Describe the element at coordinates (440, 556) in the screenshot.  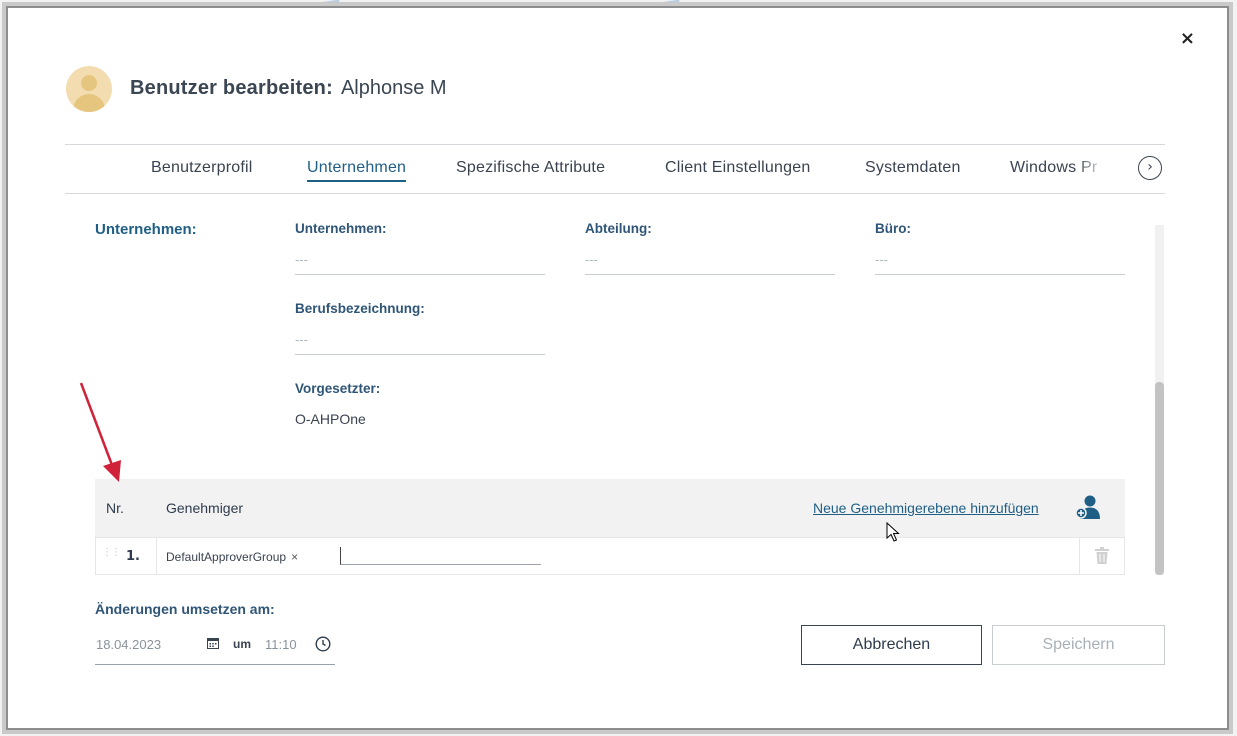
I see `approver-search-input` at that location.